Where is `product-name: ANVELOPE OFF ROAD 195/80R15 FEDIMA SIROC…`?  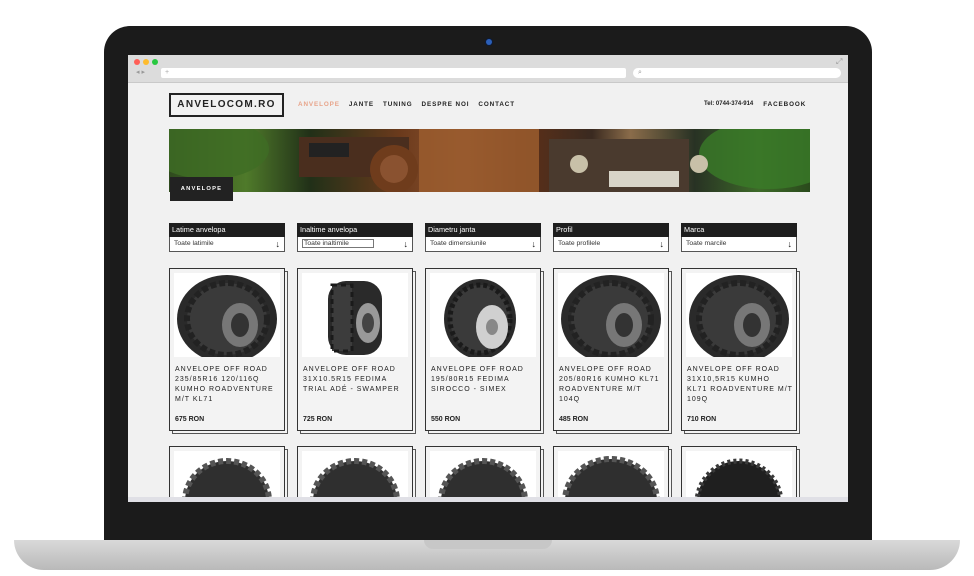
product-name: ANVELOPE OFF ROAD 195/80R15 FEDIMA SIROC… is located at coordinates (484, 380).